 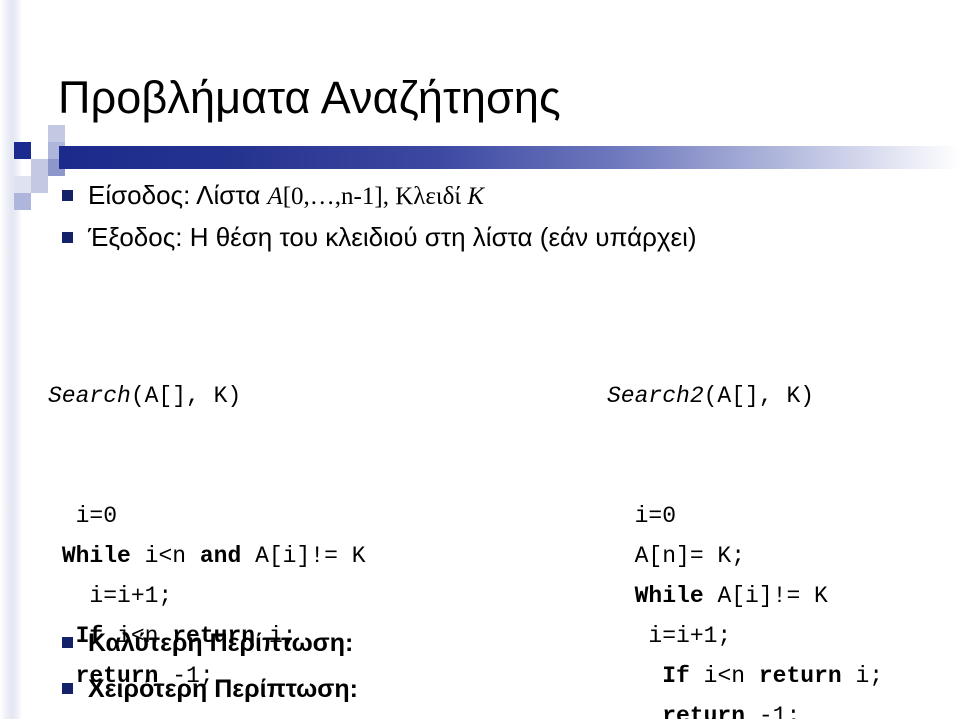 What do you see at coordinates (476, 196) in the screenshot?
I see `variable-k: K` at bounding box center [476, 196].